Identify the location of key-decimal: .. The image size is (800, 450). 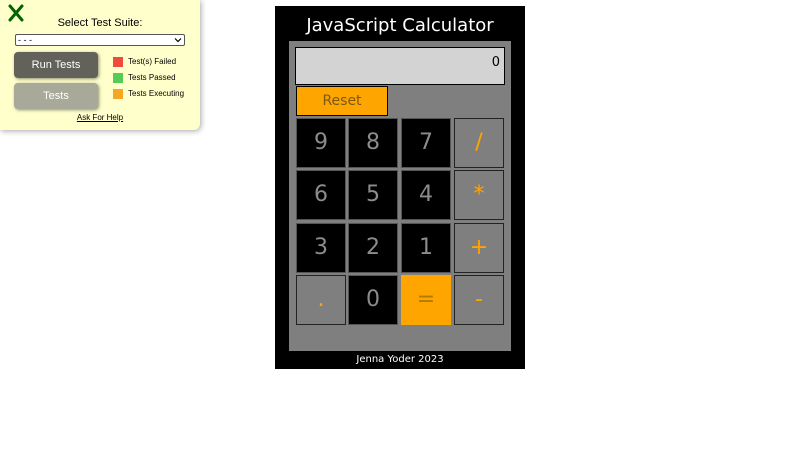
(321, 300).